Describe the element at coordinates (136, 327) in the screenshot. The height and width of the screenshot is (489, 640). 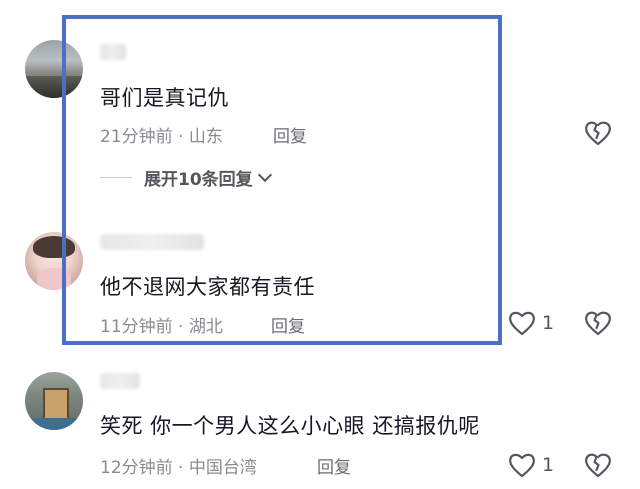
I see `comment-time: 11分钟前` at that location.